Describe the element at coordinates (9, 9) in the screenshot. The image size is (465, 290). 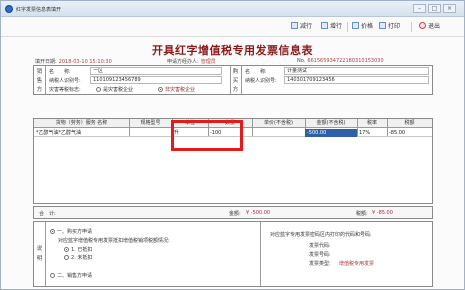
I see `app-icon` at that location.